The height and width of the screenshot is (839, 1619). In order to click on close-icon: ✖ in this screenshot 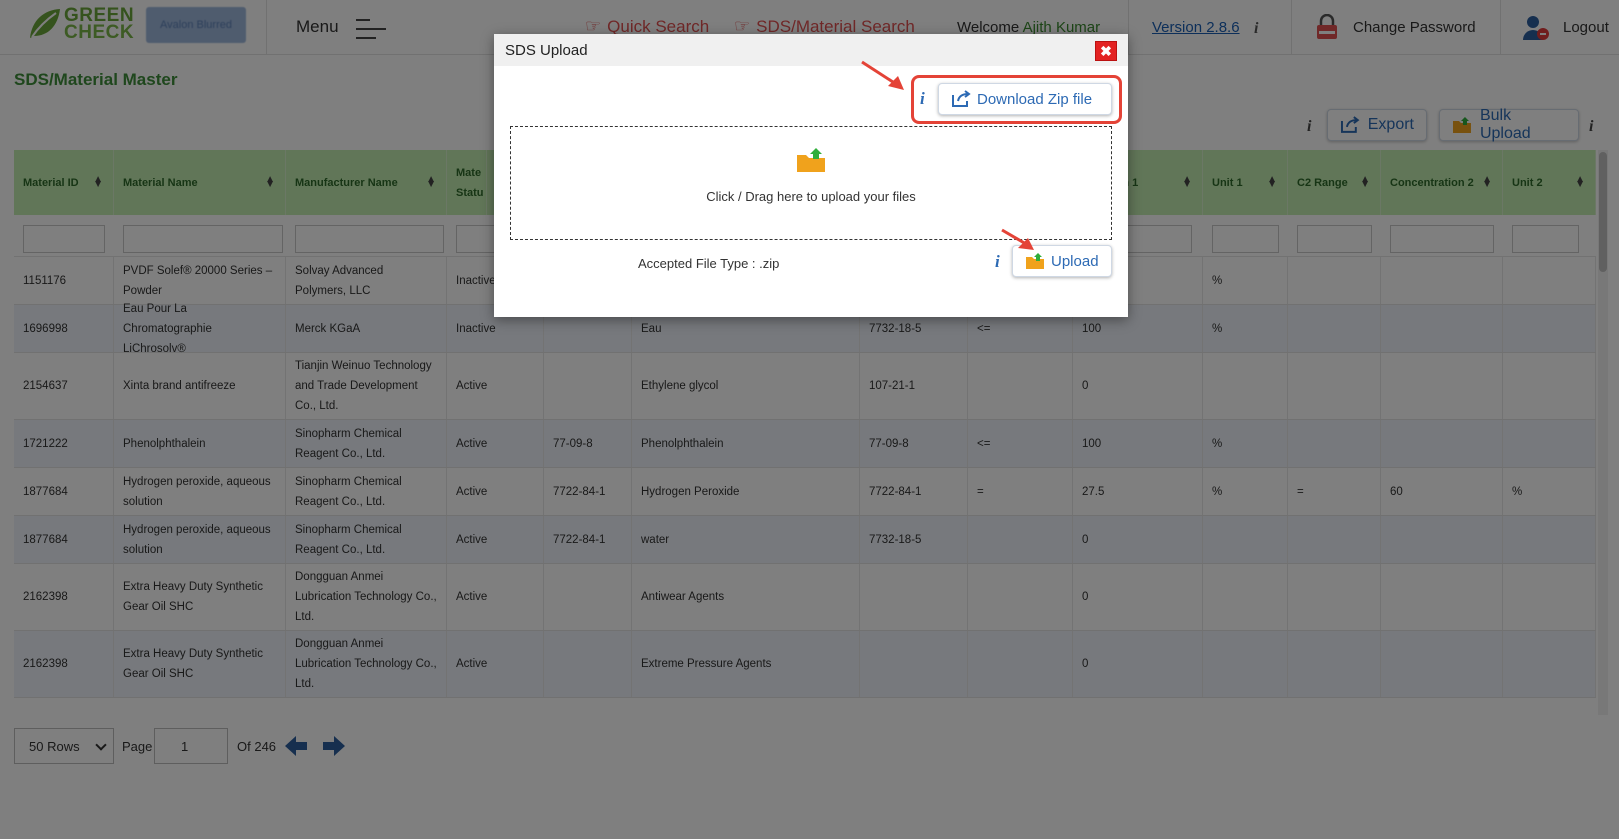, I will do `click(1106, 51)`.